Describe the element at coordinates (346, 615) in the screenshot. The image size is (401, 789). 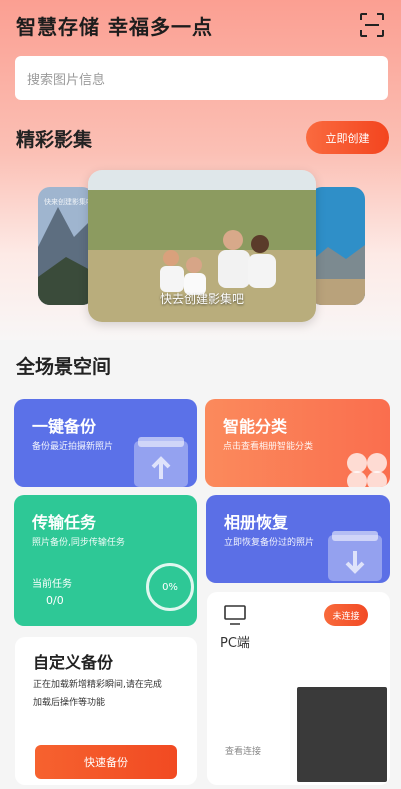
I see `pc-status-badge: 未连接` at that location.